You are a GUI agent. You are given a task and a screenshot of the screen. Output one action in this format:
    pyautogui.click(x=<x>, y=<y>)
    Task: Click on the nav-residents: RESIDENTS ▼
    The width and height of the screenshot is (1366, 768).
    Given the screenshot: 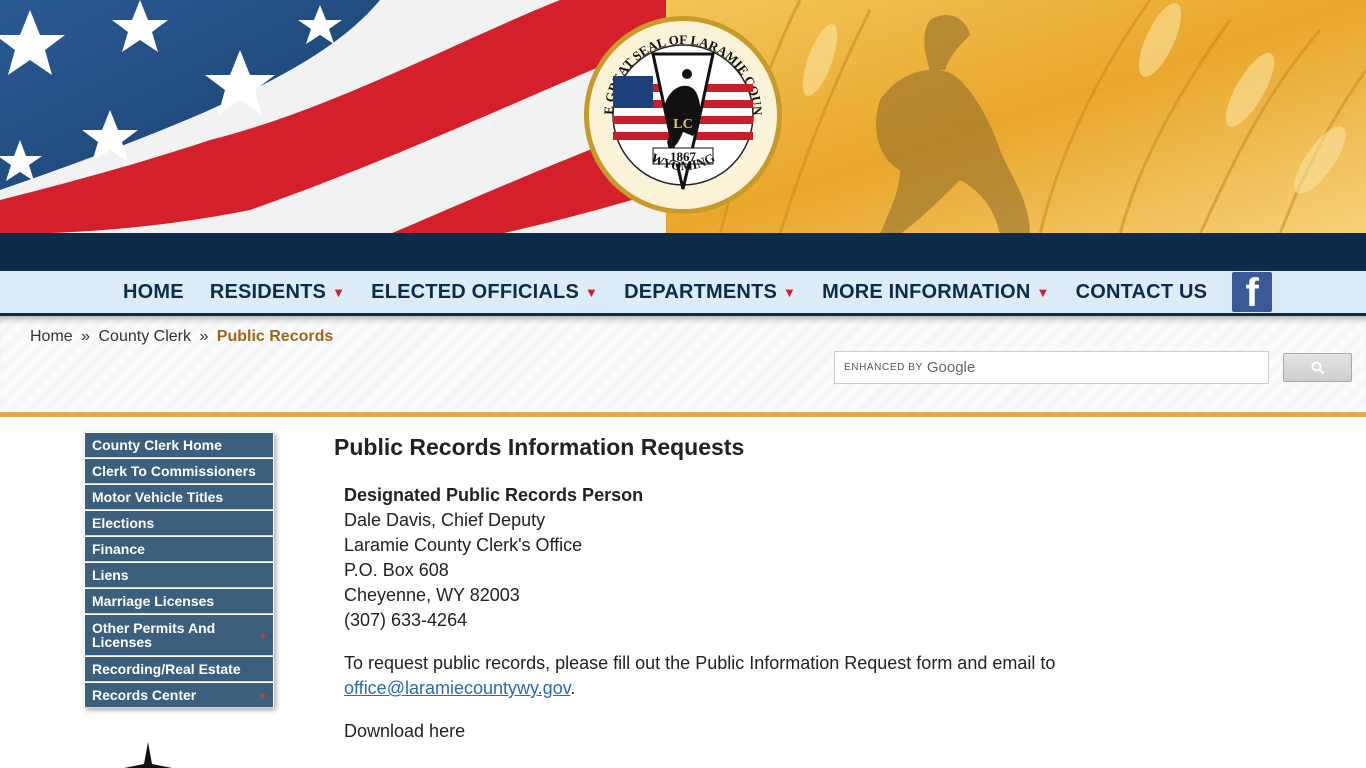 What is the action you would take?
    pyautogui.click(x=277, y=292)
    